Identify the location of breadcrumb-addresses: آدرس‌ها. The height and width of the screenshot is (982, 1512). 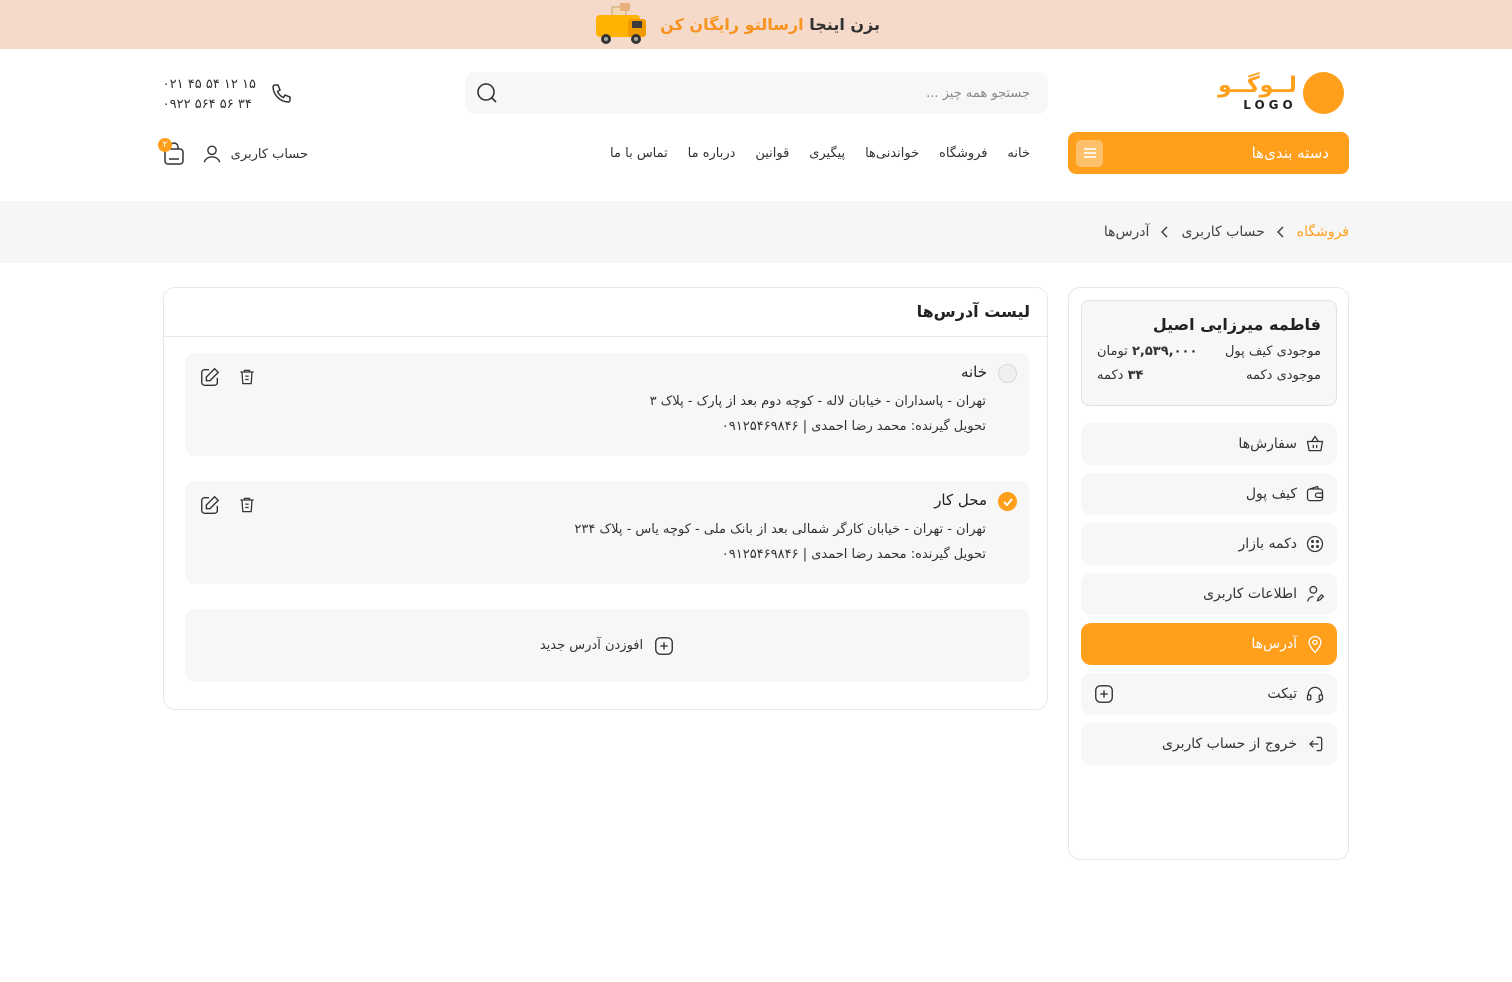
(1126, 232).